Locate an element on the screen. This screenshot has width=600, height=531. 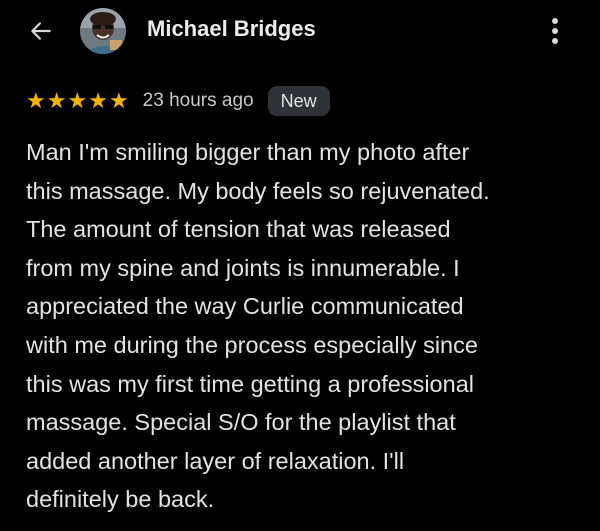
author-name: Michael Bridges is located at coordinates (231, 29).